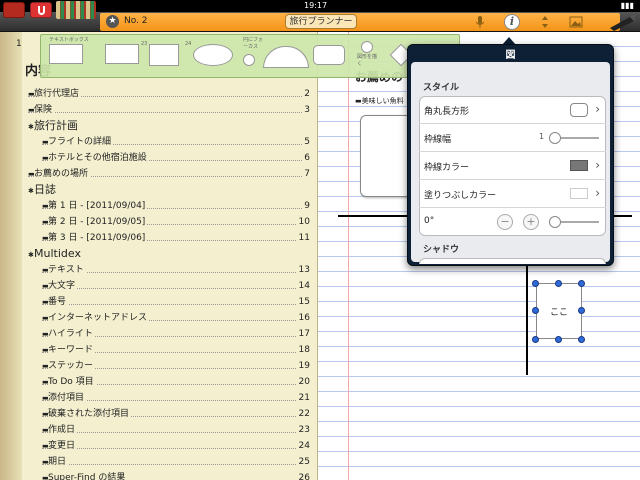 This screenshot has width=640, height=480. What do you see at coordinates (303, 238) in the screenshot?
I see `index-entry-page: 11` at bounding box center [303, 238].